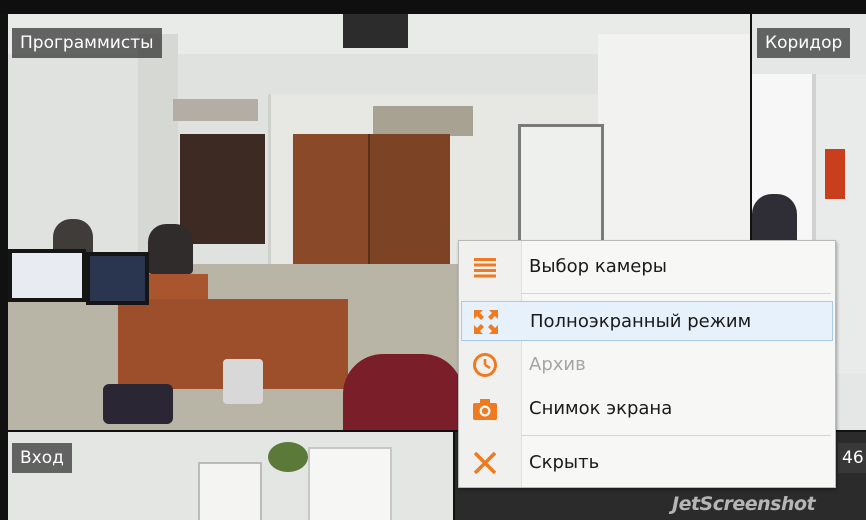 The width and height of the screenshot is (866, 520). What do you see at coordinates (486, 322) in the screenshot?
I see `fullscreen-arrows-icon` at bounding box center [486, 322].